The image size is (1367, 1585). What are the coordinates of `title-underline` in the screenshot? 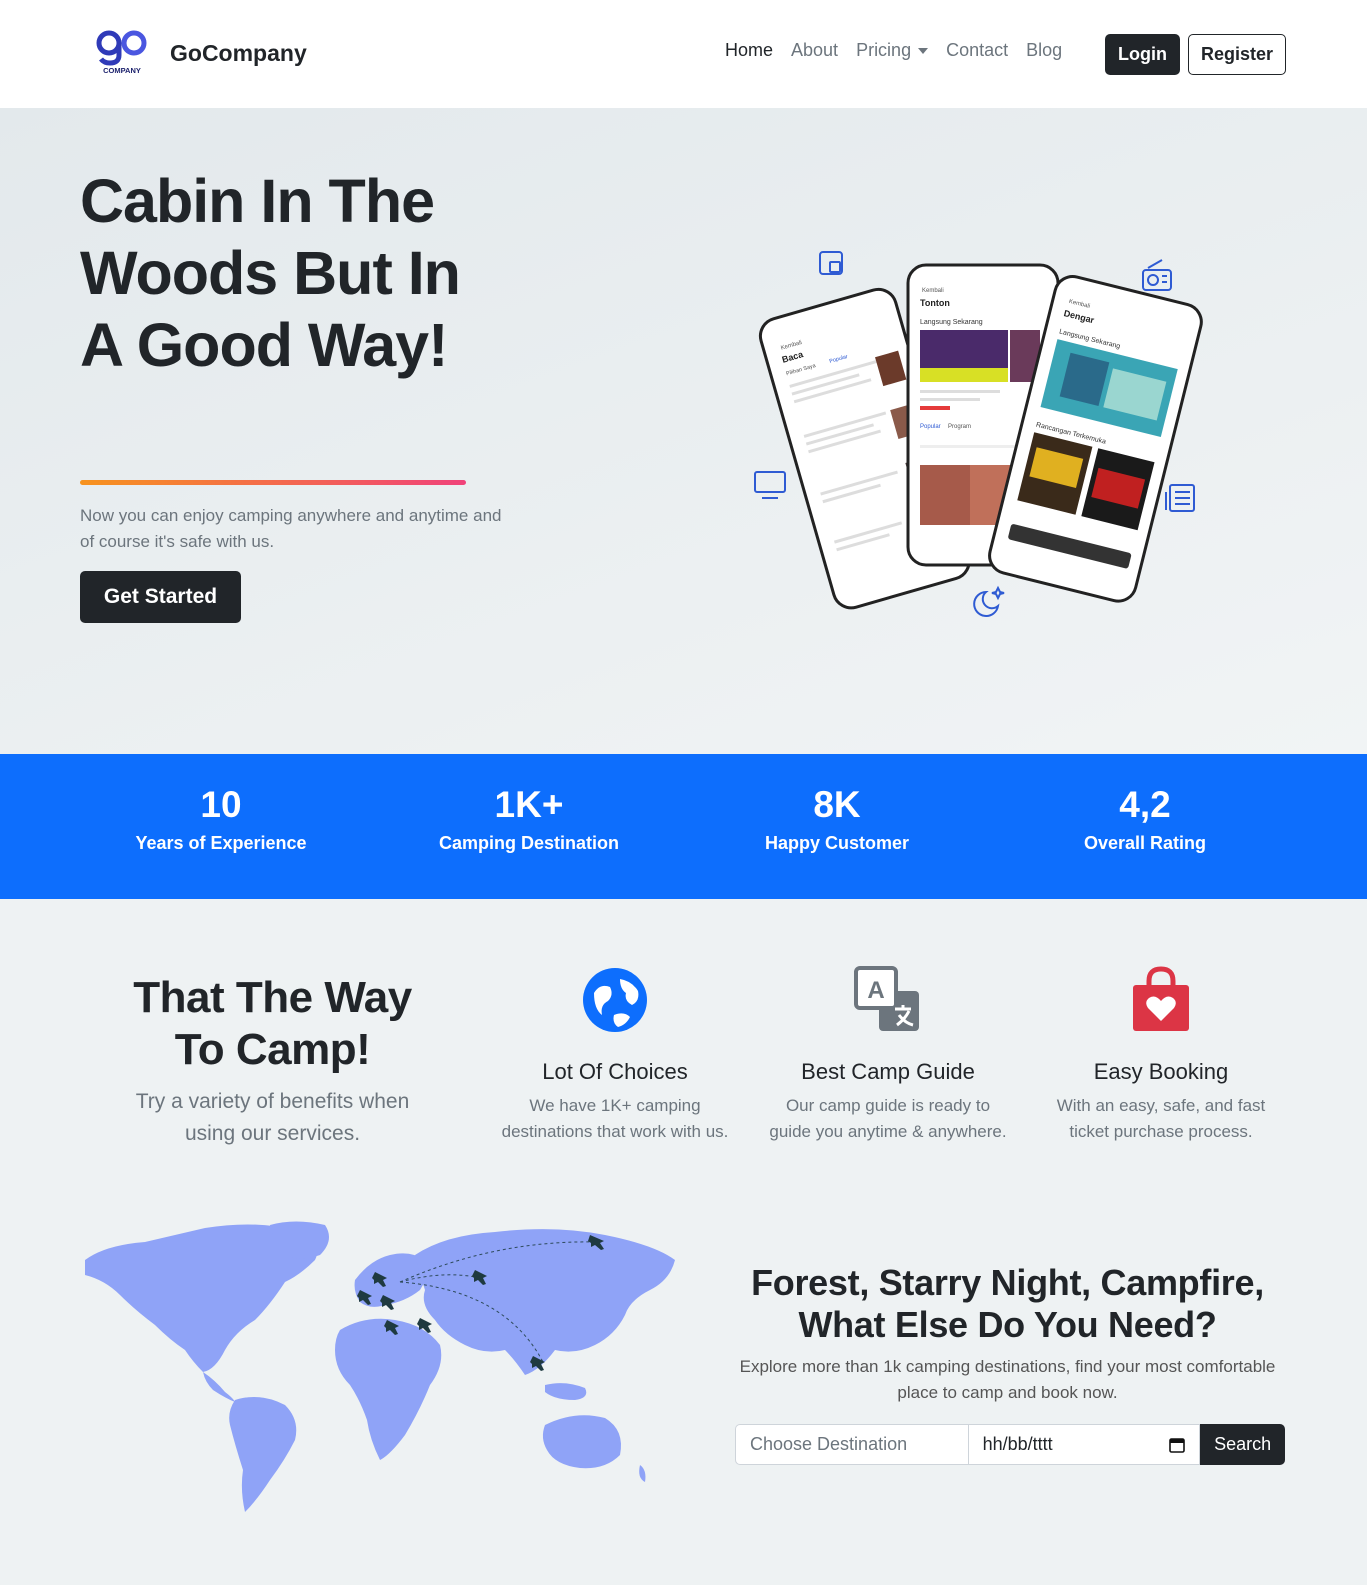 It's located at (273, 482).